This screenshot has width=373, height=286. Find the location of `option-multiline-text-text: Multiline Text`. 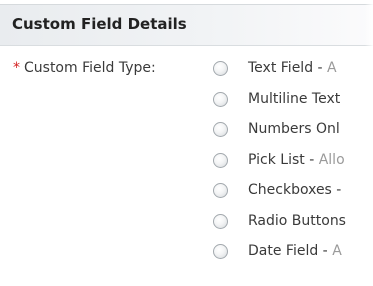

option-multiline-text-text: Multiline Text is located at coordinates (294, 99).